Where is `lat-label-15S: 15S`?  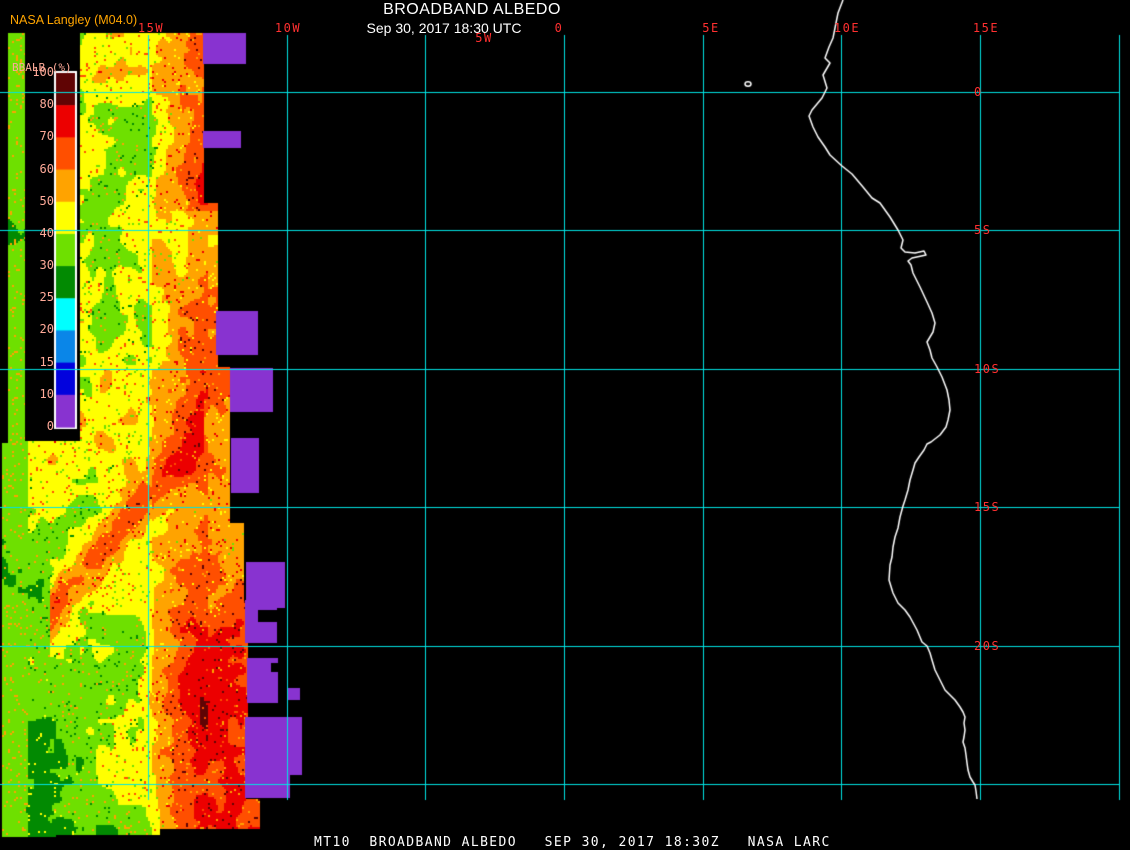
lat-label-15S: 15S is located at coordinates (987, 507).